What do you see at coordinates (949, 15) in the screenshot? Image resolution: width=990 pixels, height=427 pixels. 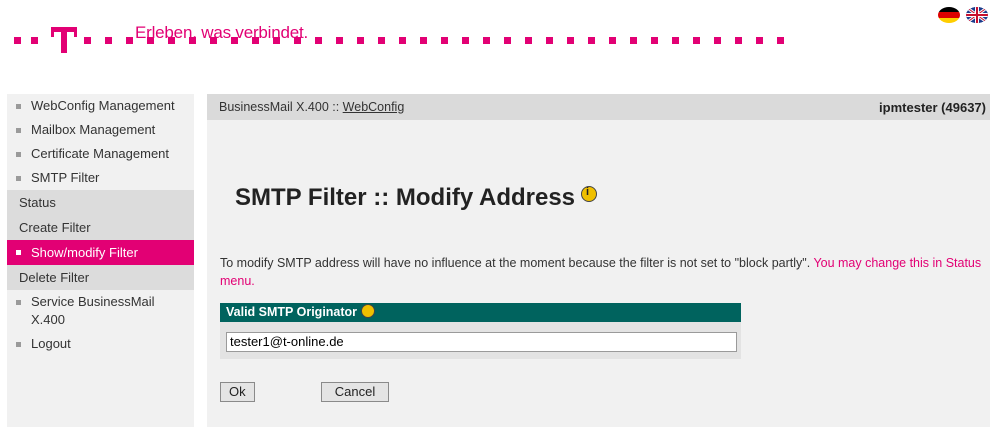 I see `flag-germany-icon` at bounding box center [949, 15].